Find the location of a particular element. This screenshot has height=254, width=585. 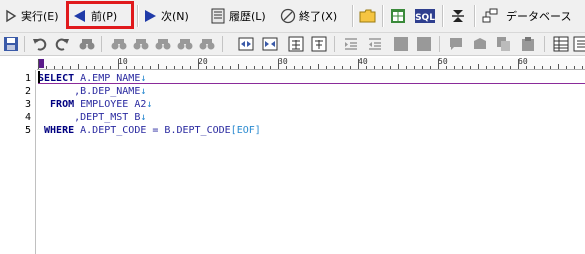

copy-icon is located at coordinates (504, 44).